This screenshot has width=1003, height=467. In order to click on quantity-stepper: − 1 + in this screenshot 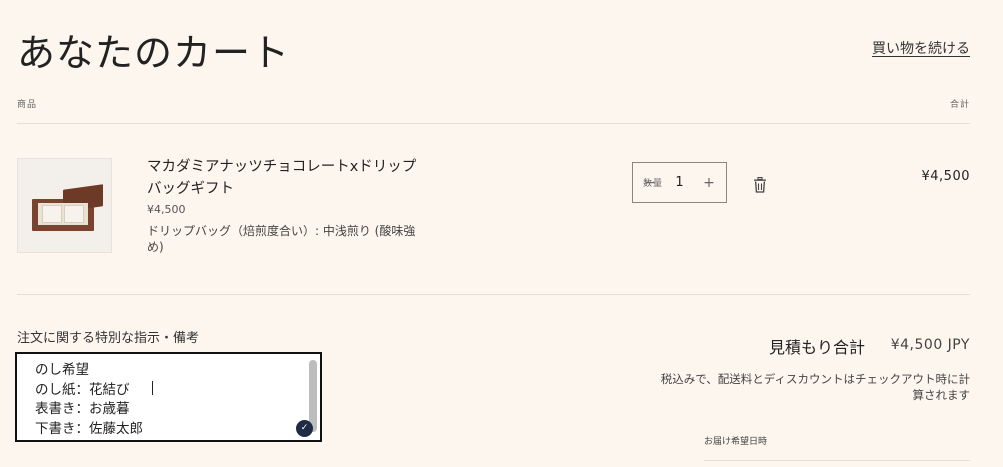, I will do `click(679, 182)`.